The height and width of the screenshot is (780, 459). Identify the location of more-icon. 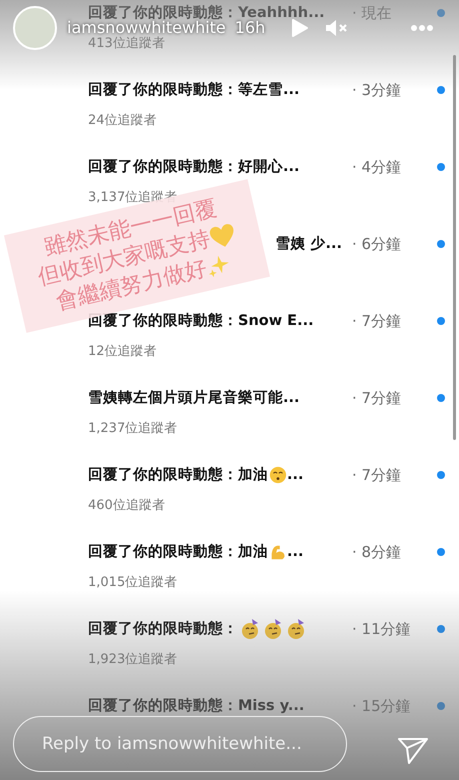
(422, 28).